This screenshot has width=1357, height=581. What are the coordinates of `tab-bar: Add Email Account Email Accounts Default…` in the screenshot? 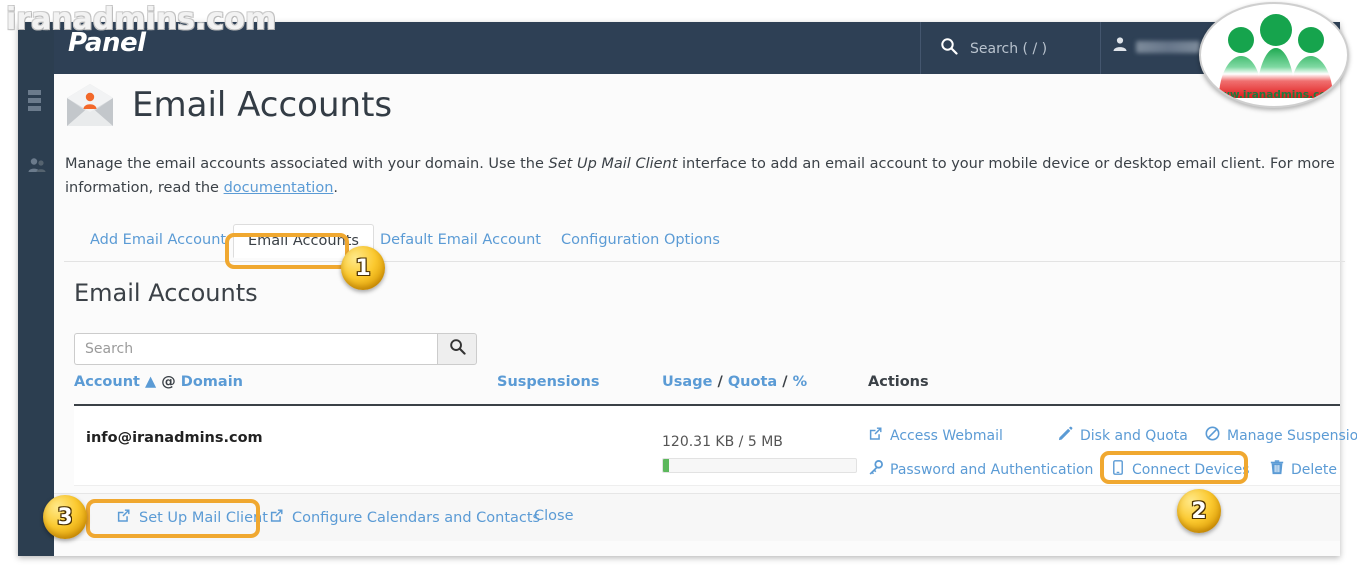 It's located at (704, 243).